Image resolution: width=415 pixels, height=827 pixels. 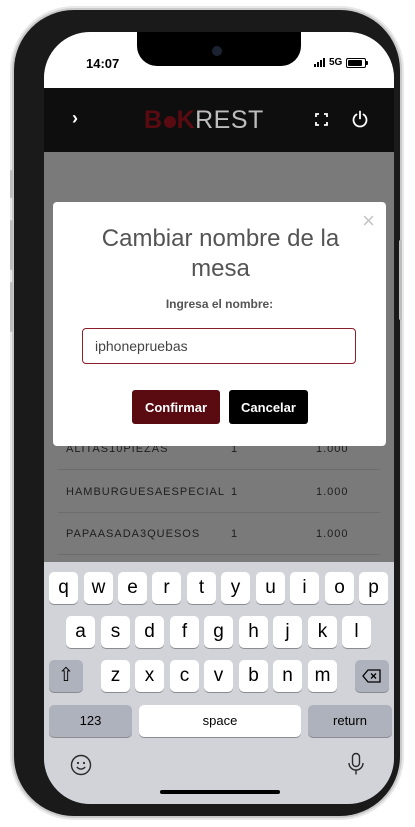 What do you see at coordinates (75, 118) in the screenshot?
I see `chevron-right-icon: ›` at bounding box center [75, 118].